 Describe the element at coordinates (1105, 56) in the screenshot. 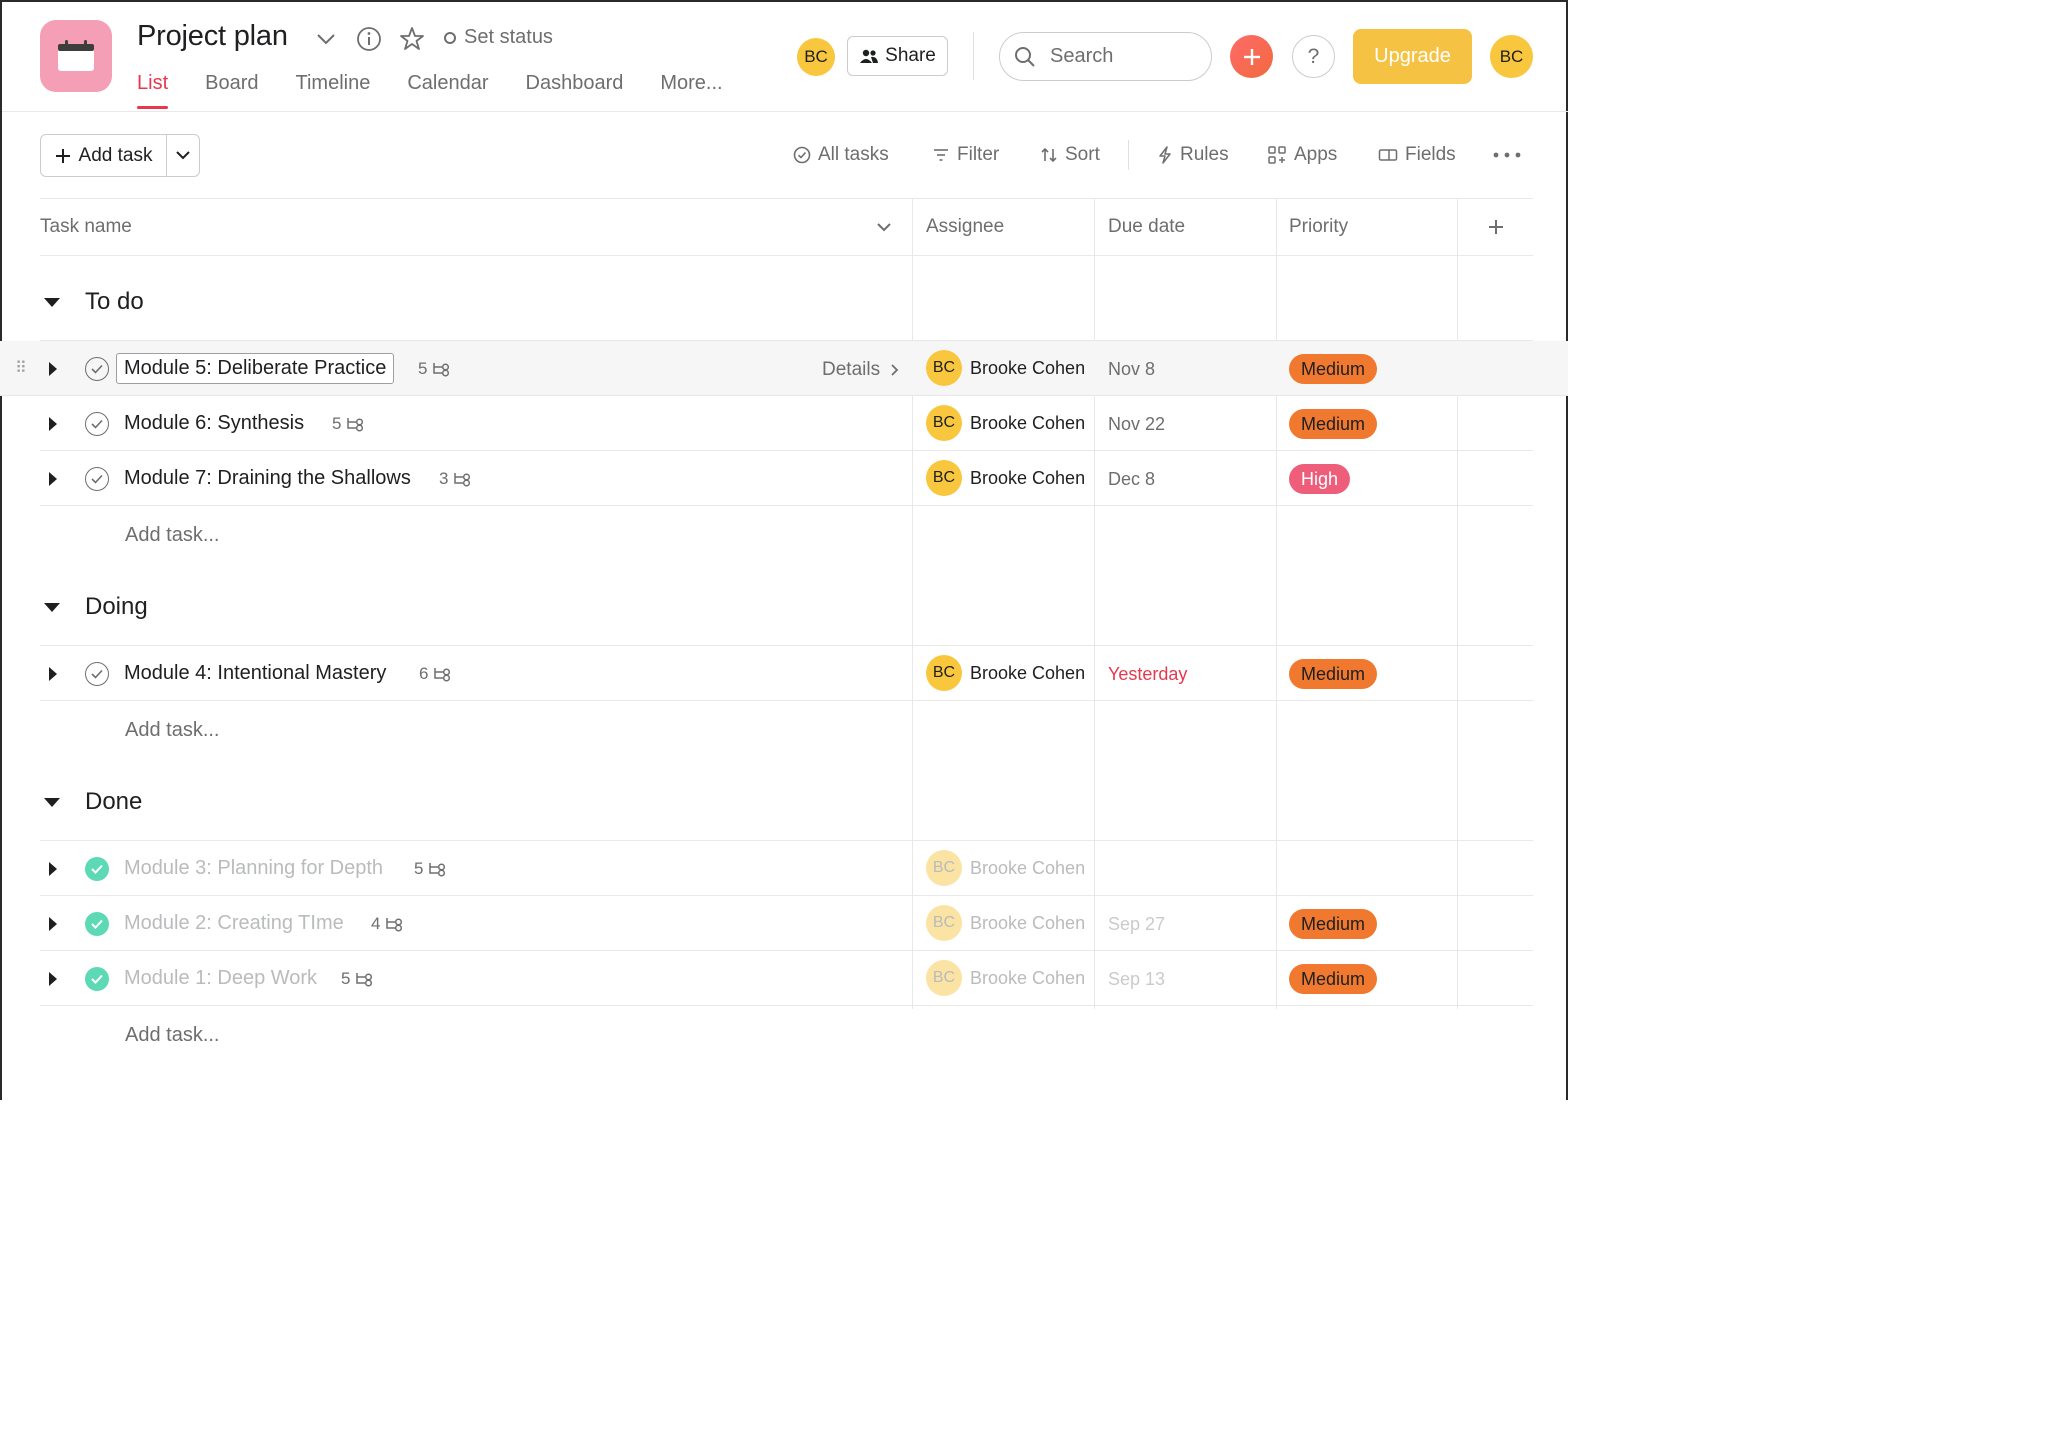

I see `search-input: Search` at that location.